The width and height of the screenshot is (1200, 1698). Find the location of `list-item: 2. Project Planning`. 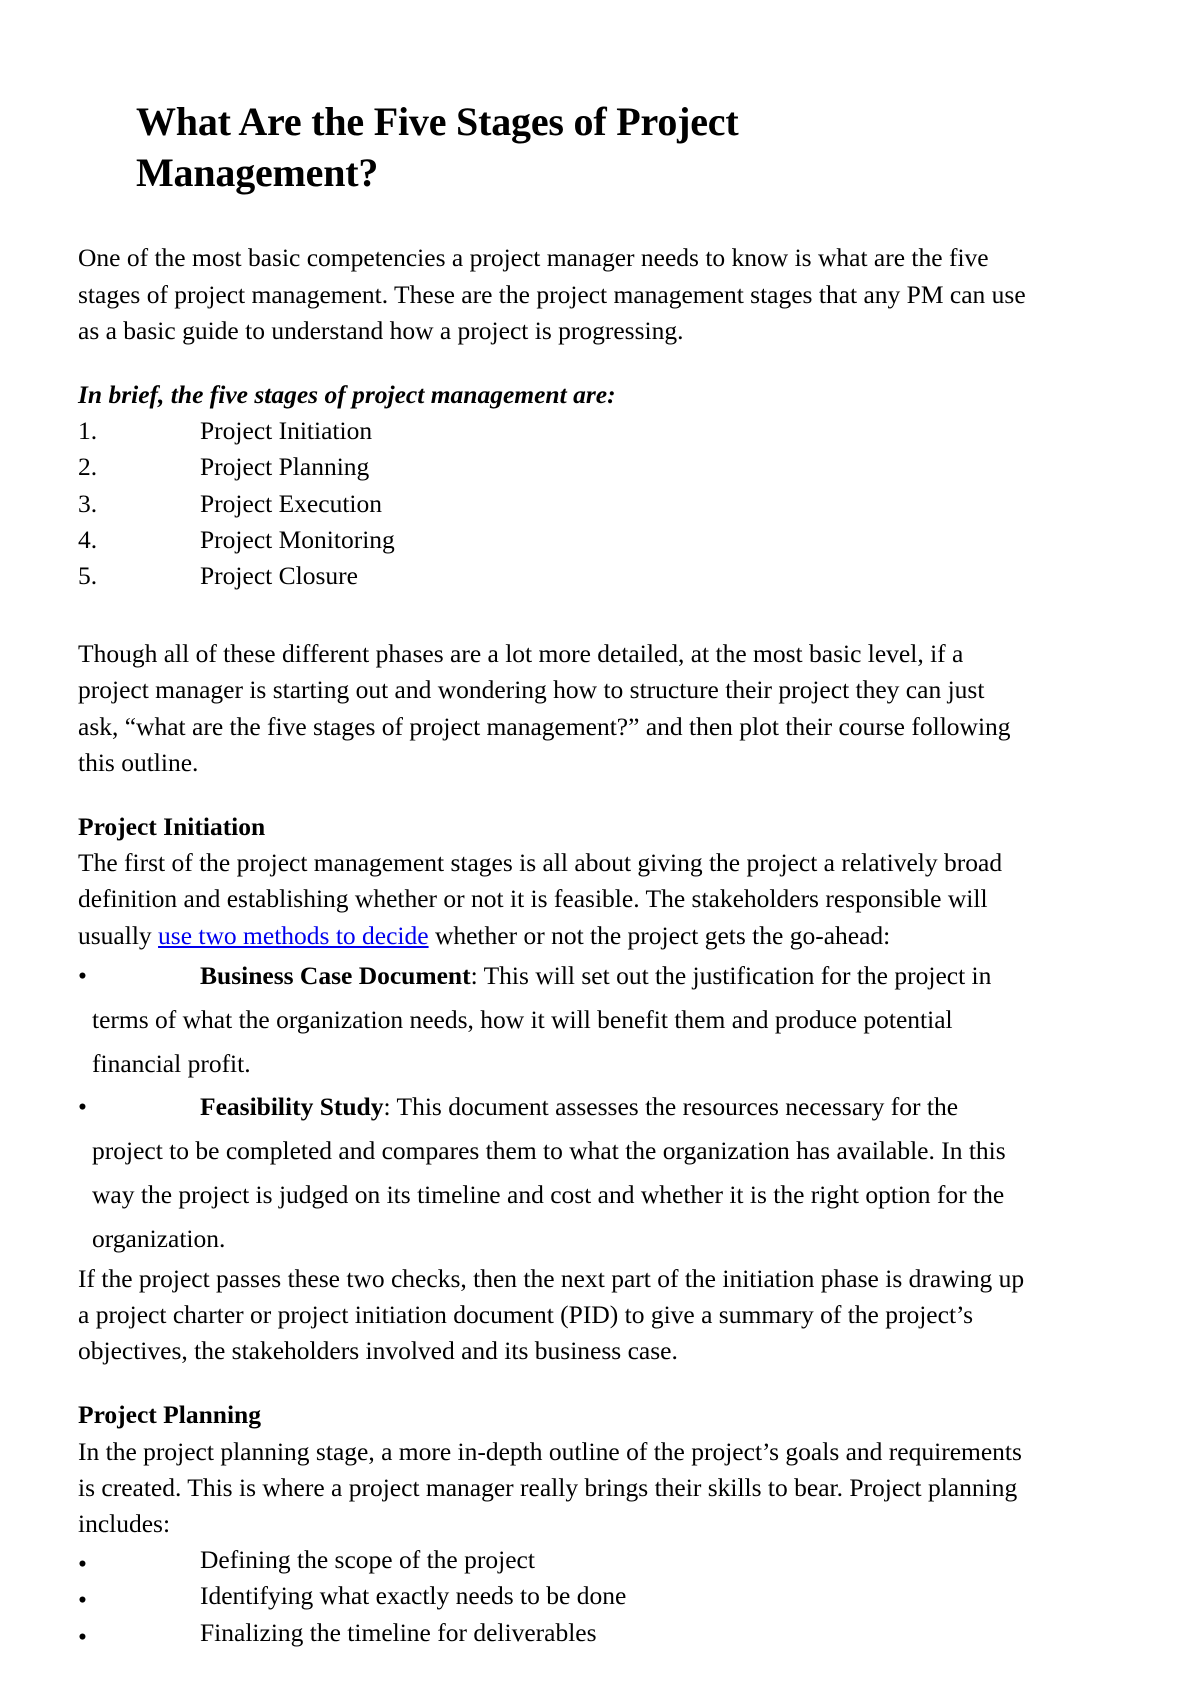

list-item: 2. Project Planning is located at coordinates (554, 467).